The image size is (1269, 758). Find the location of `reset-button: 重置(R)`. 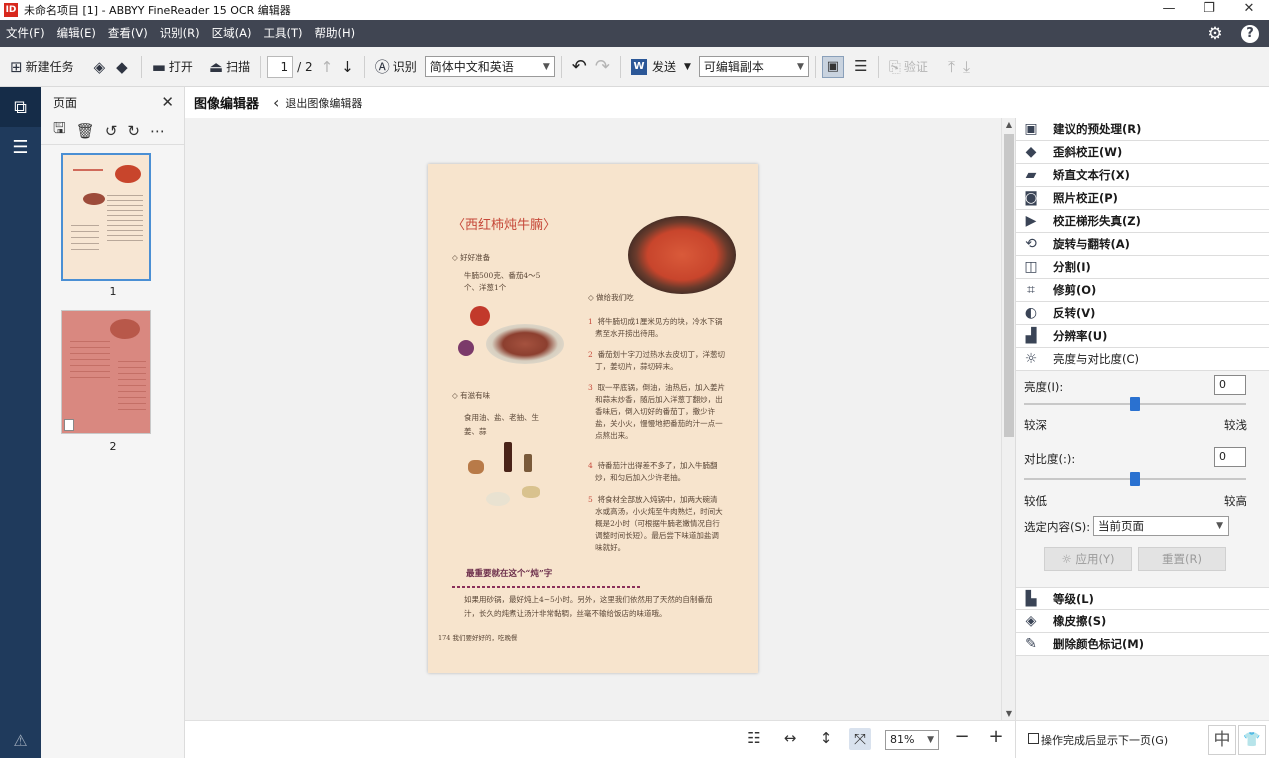

reset-button: 重置(R) is located at coordinates (1182, 559).